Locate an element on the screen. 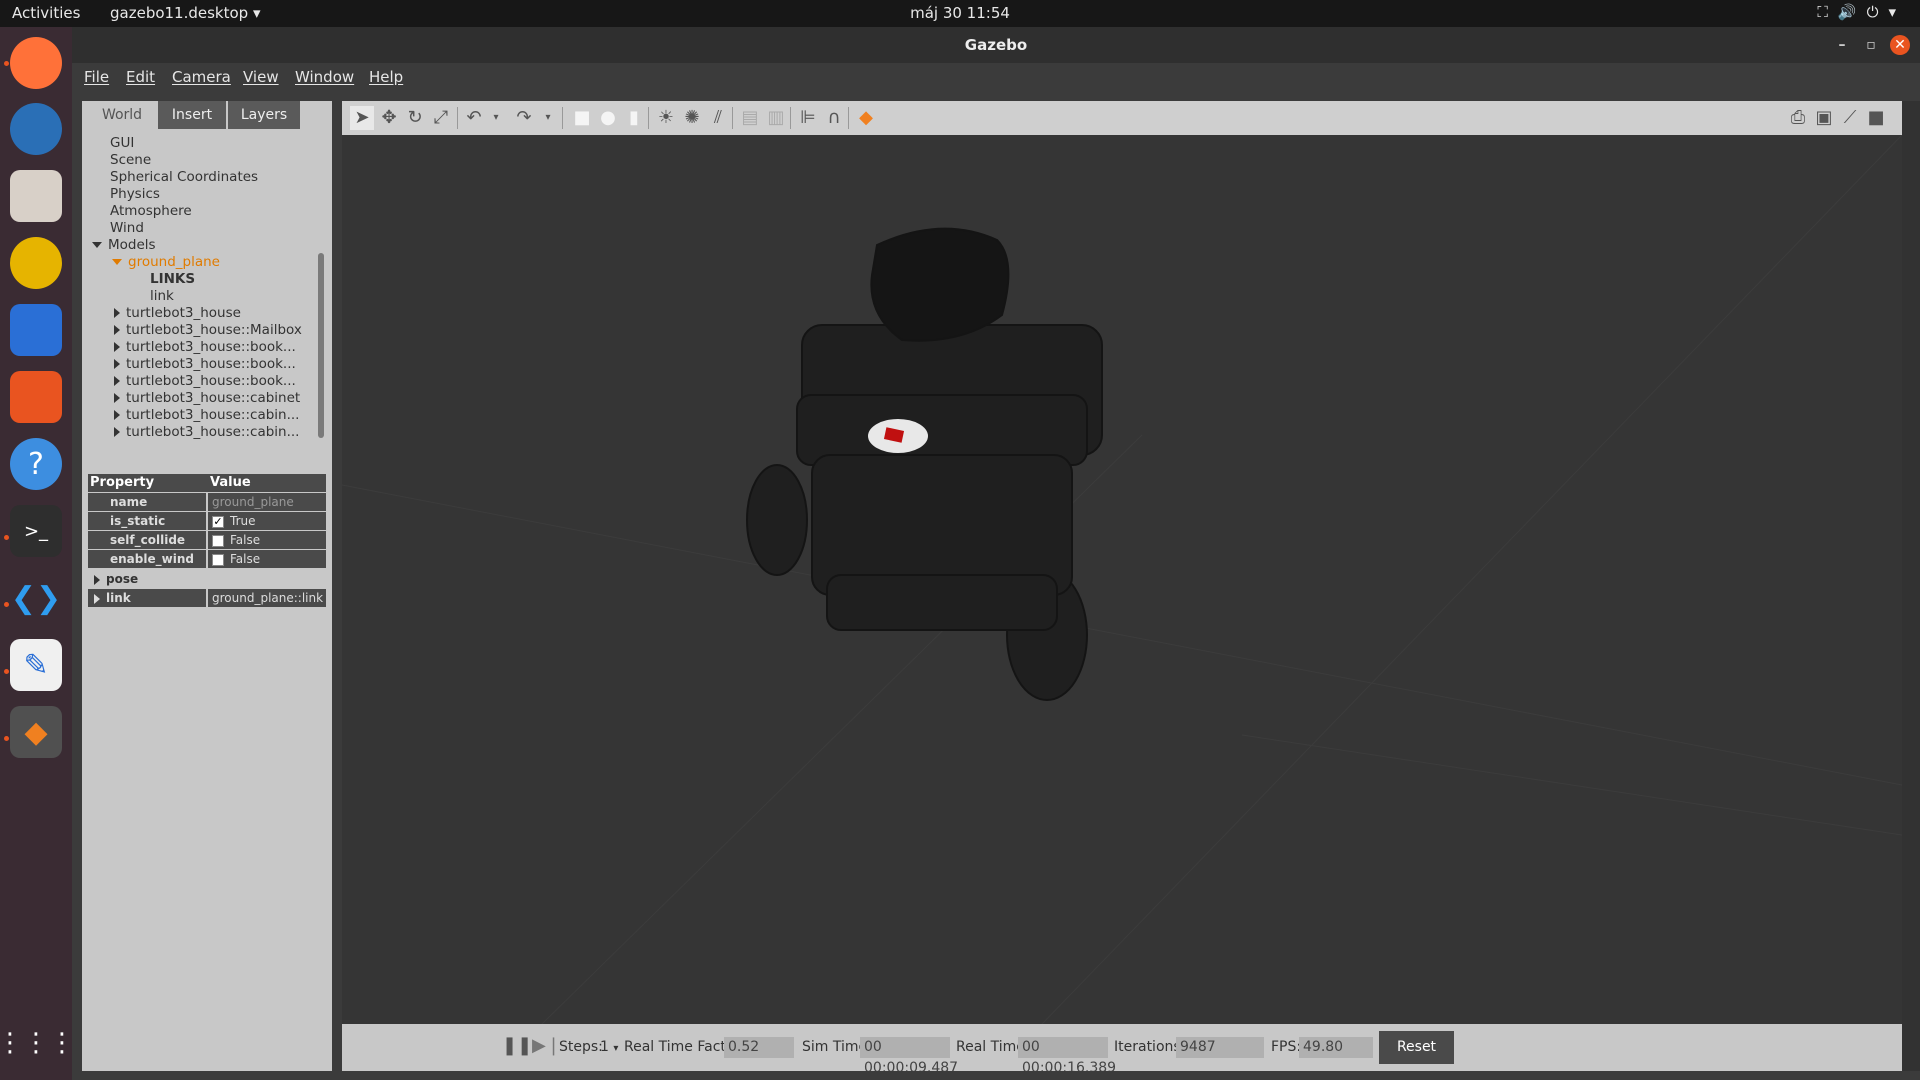 This screenshot has height=1080, width=1920. minimize-button: – is located at coordinates (1842, 45).